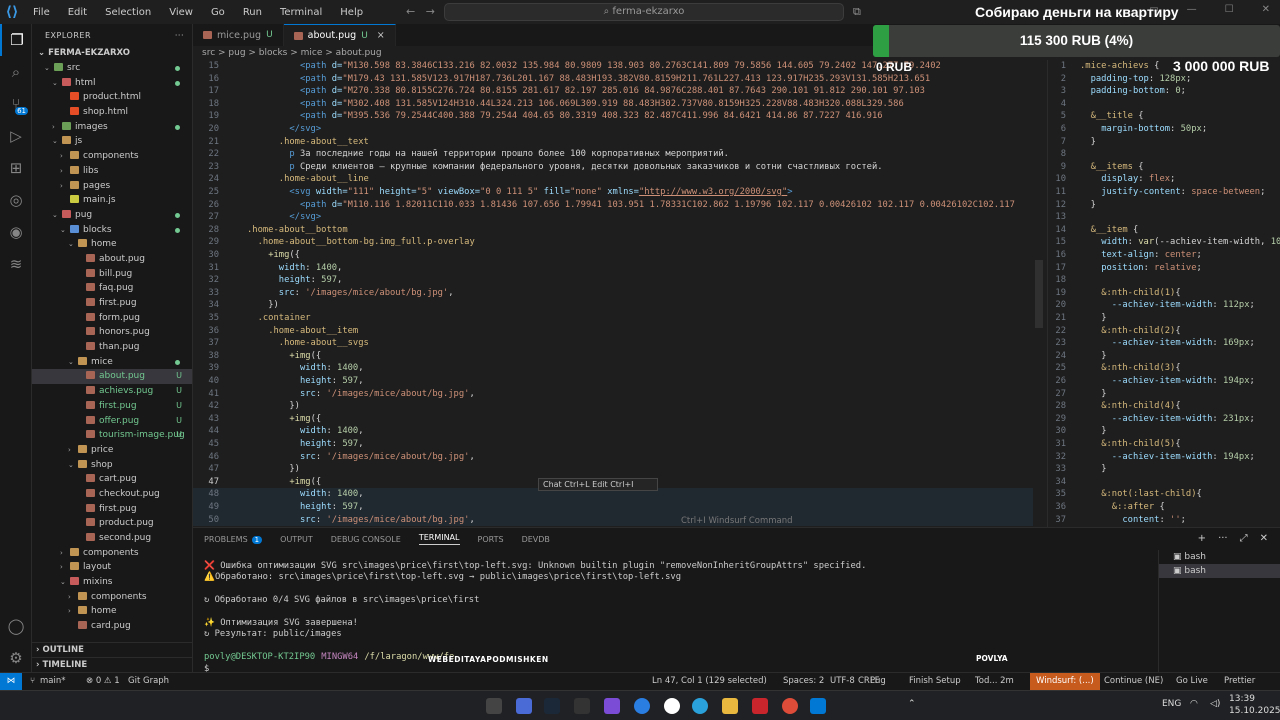 The image size is (1280, 720). I want to click on file-explorer-icon, so click(730, 706).